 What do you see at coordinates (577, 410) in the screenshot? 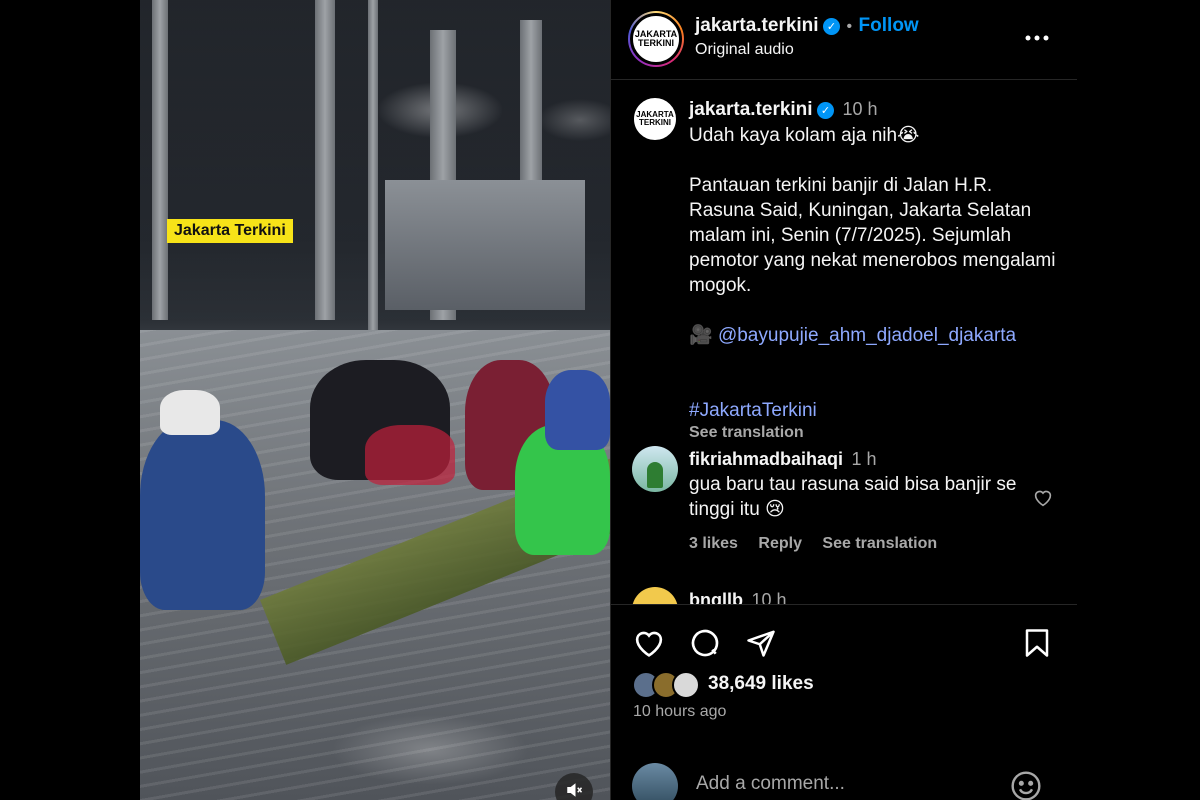
I see `rider` at bounding box center [577, 410].